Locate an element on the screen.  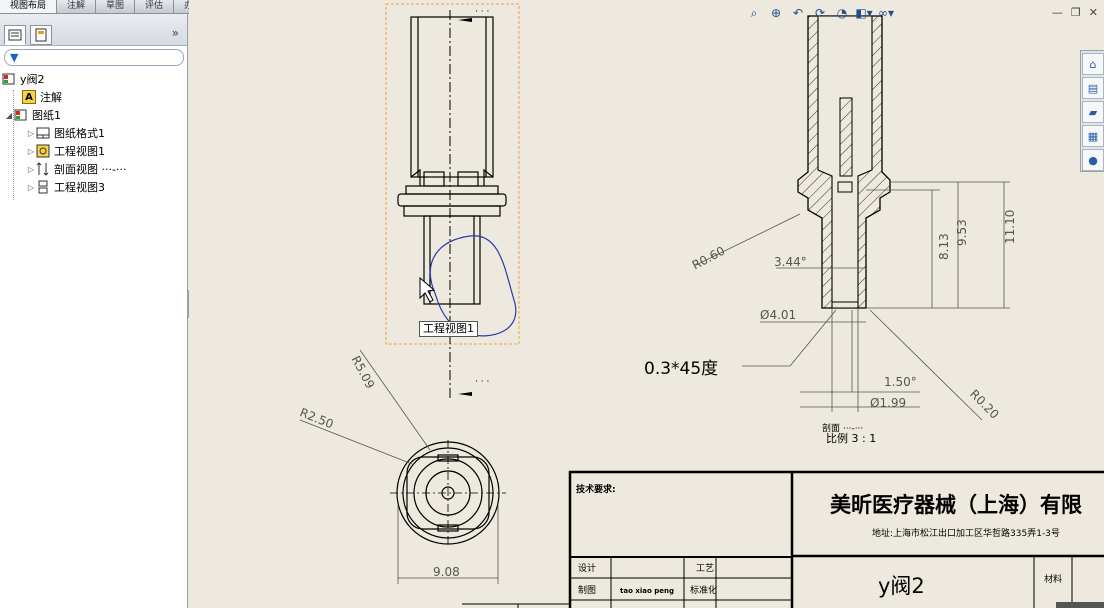
heads-up-view-toolbar: ⌕ ⊕ ↶ ⟳ ◔ ◧▾ ∞▾ is located at coordinates (820, 13).